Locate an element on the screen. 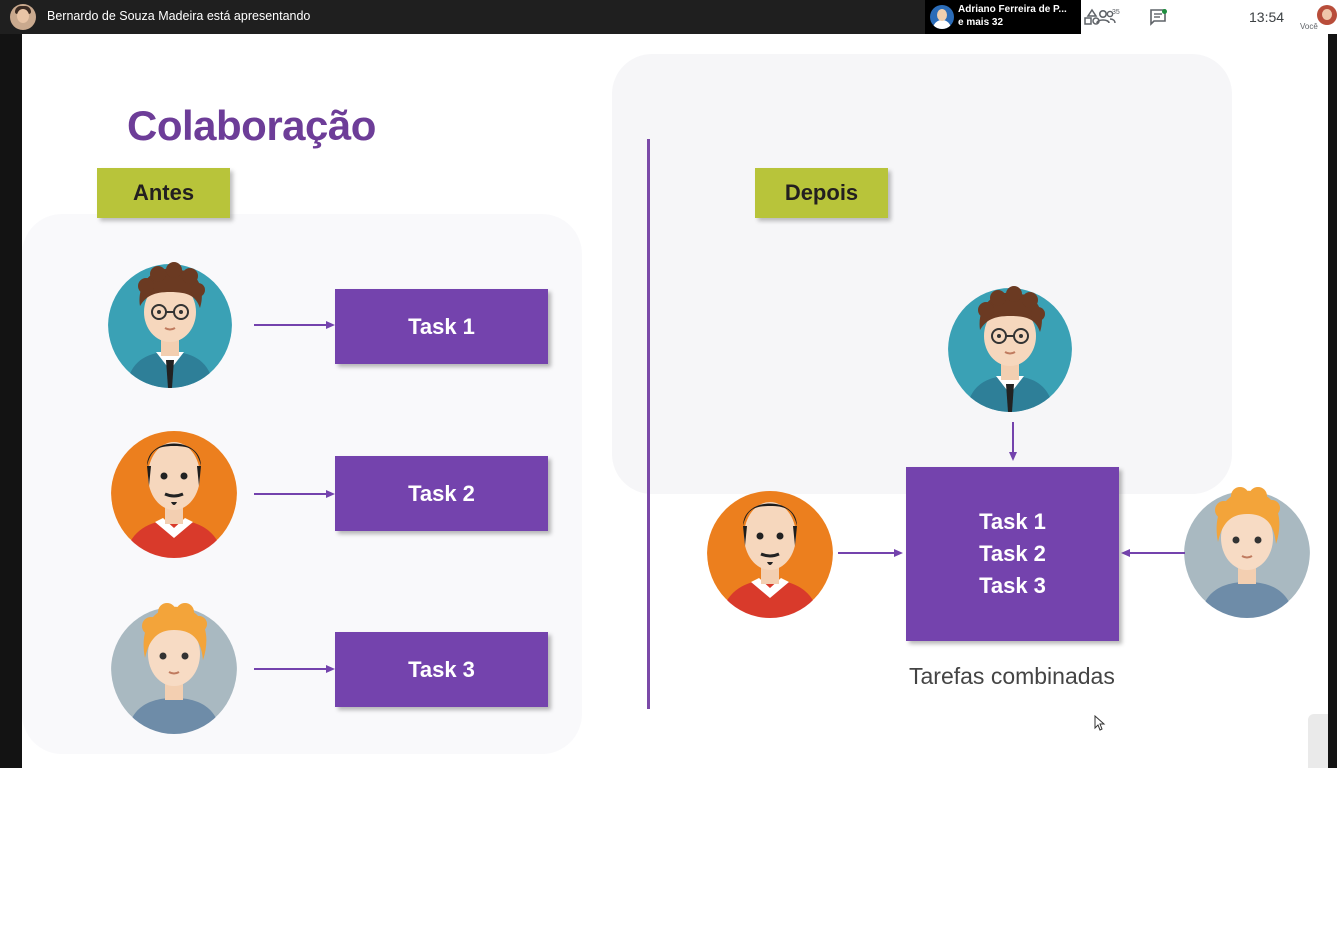  combined-task-2: Task 2 is located at coordinates (1012, 553).